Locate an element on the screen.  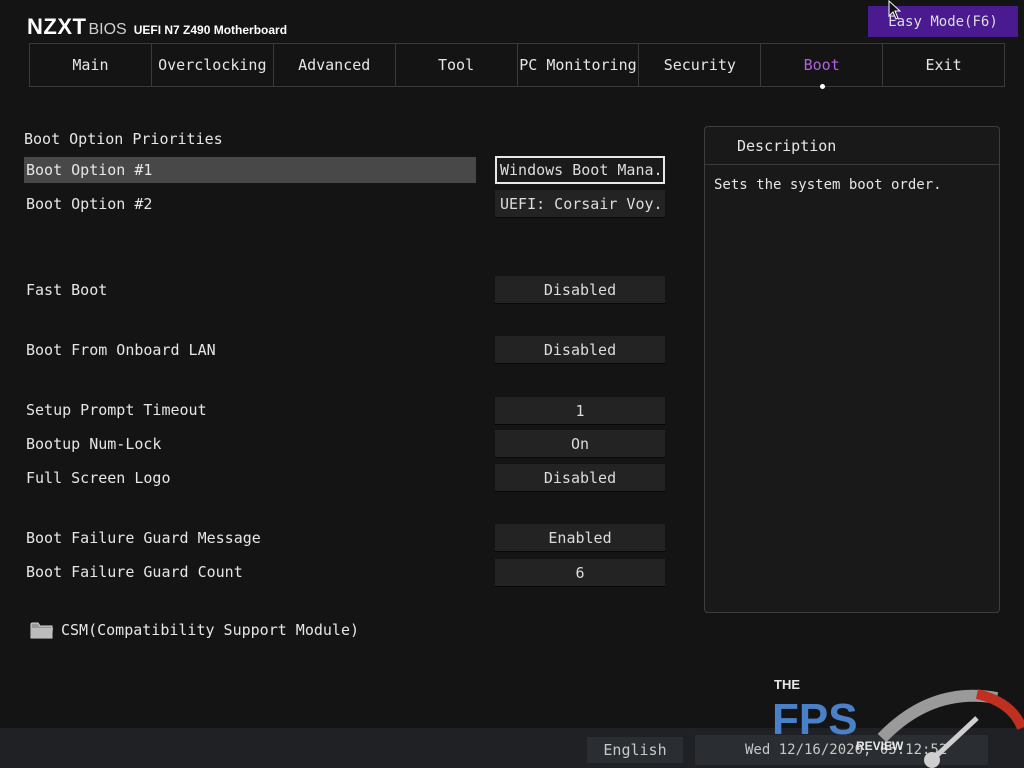
csm-submenu: CSM(Compatibility Support Module) is located at coordinates (194, 630).